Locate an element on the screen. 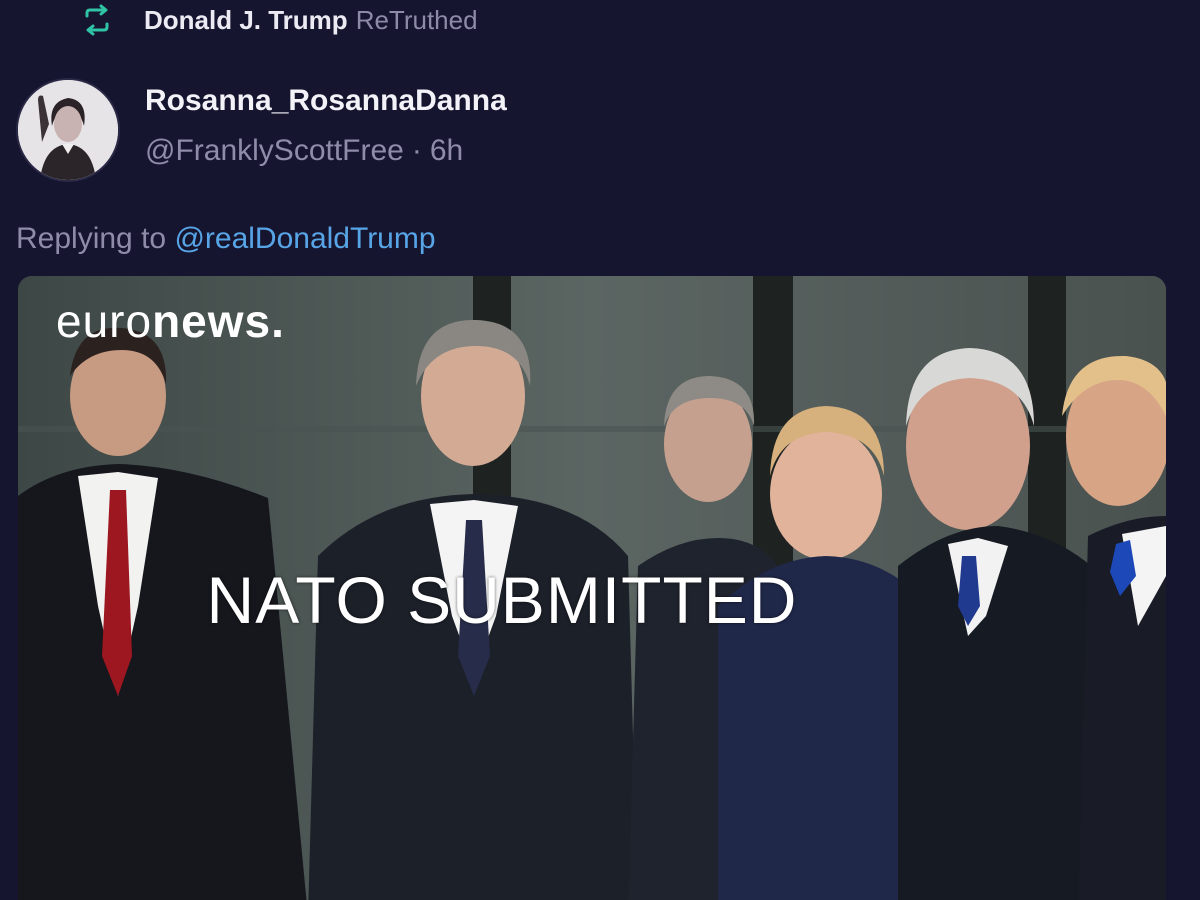 The height and width of the screenshot is (900, 1200). author-display-name: Rosanna_RosannaDanna is located at coordinates (326, 101).